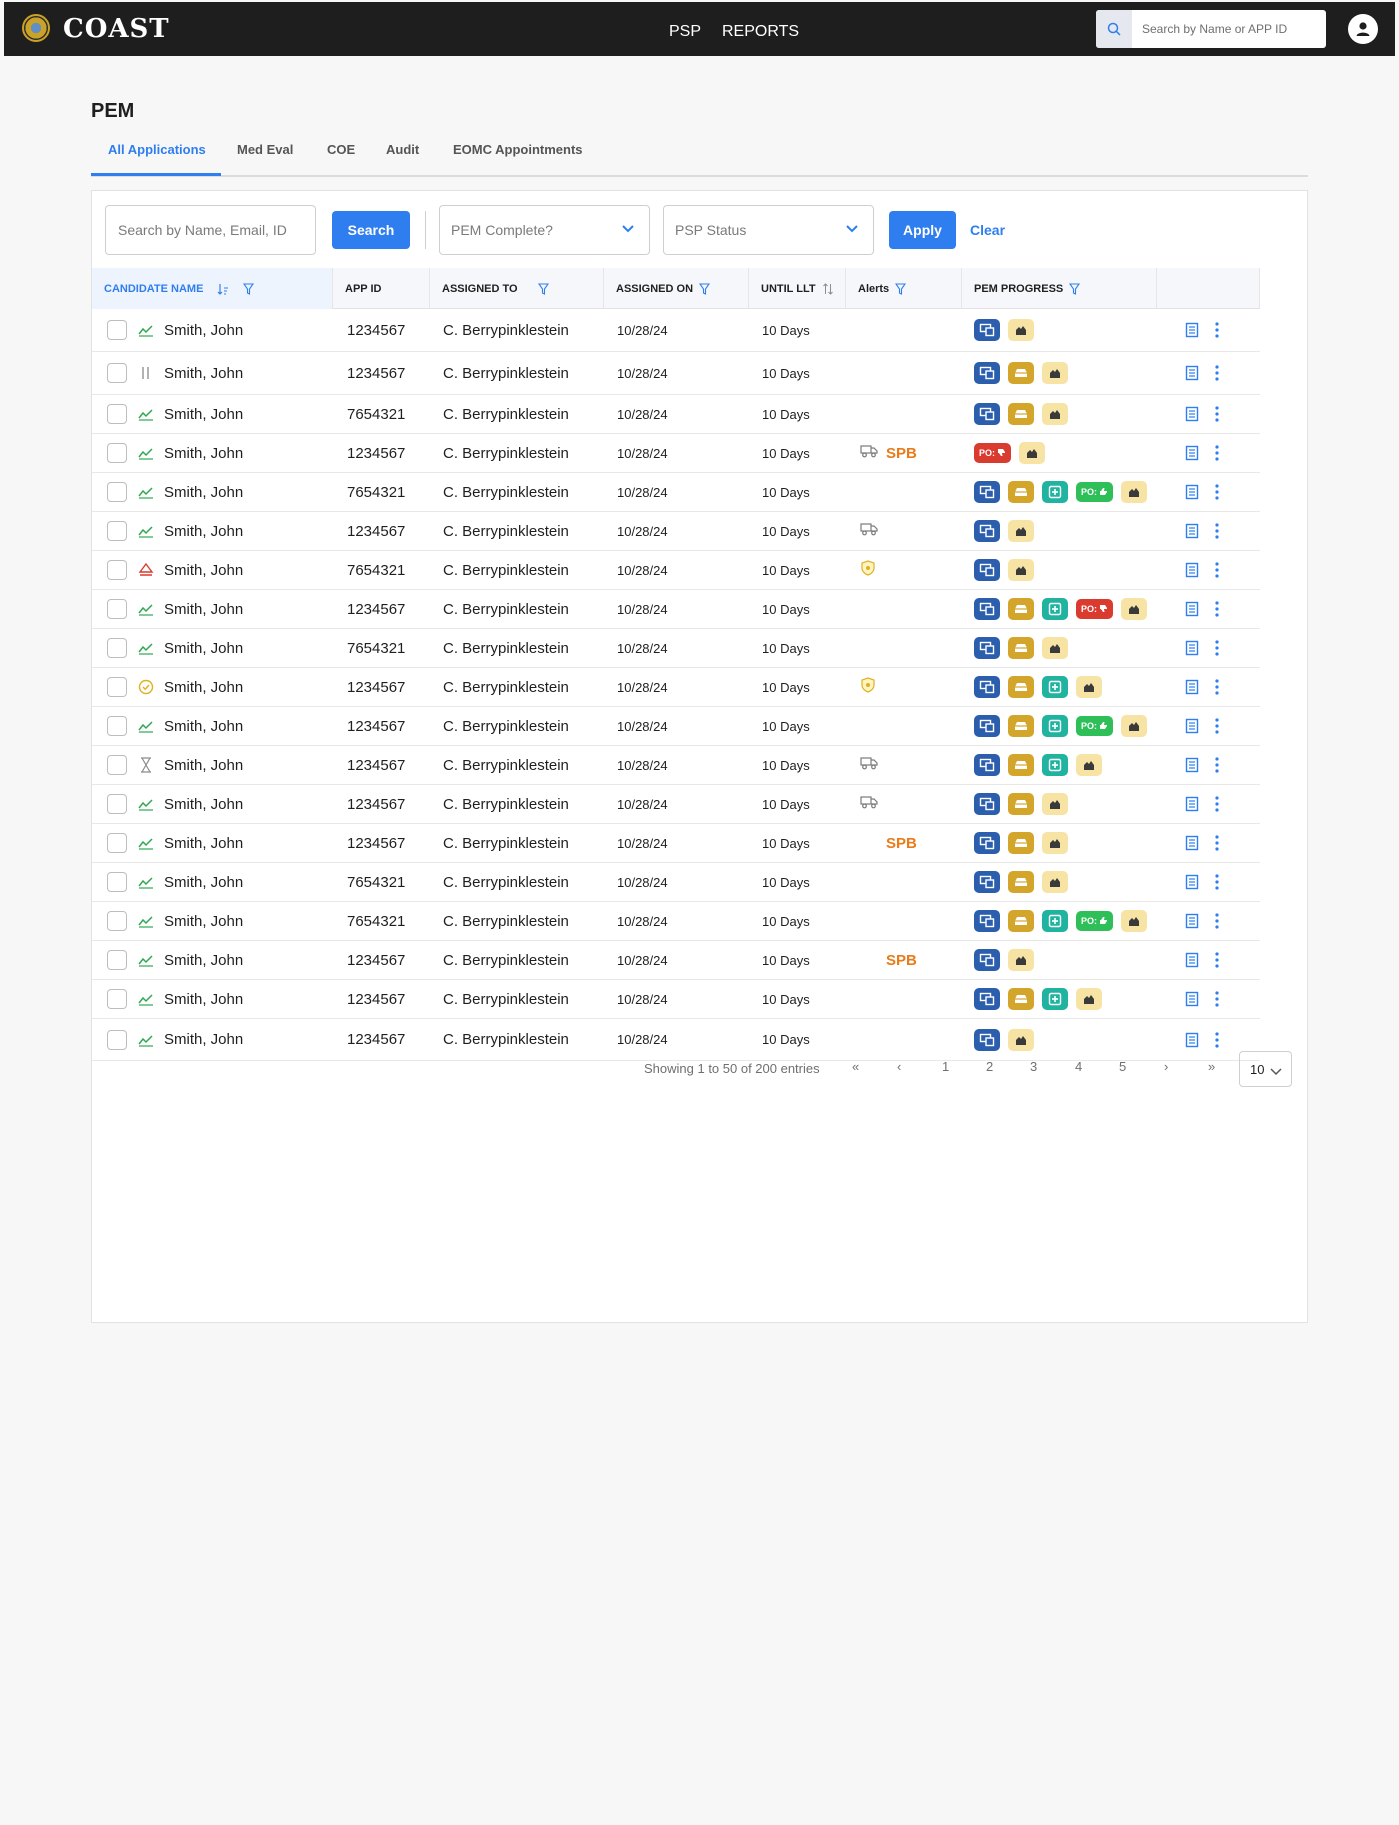 This screenshot has height=1825, width=1399. Describe the element at coordinates (544, 230) in the screenshot. I see `pem-complete-select: PEM Complete?` at that location.